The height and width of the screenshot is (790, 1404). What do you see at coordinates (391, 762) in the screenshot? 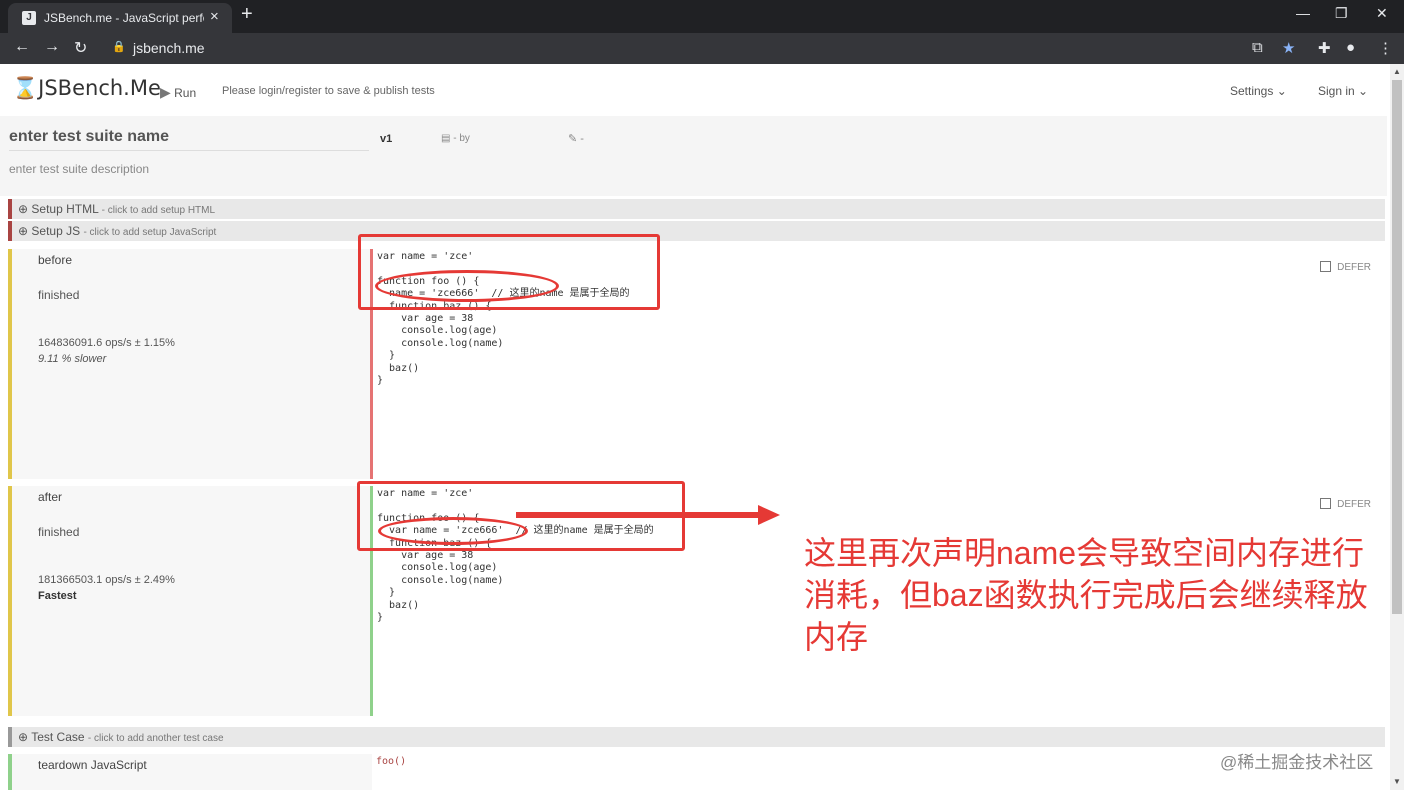
I see `teardown-code: foo()` at bounding box center [391, 762].